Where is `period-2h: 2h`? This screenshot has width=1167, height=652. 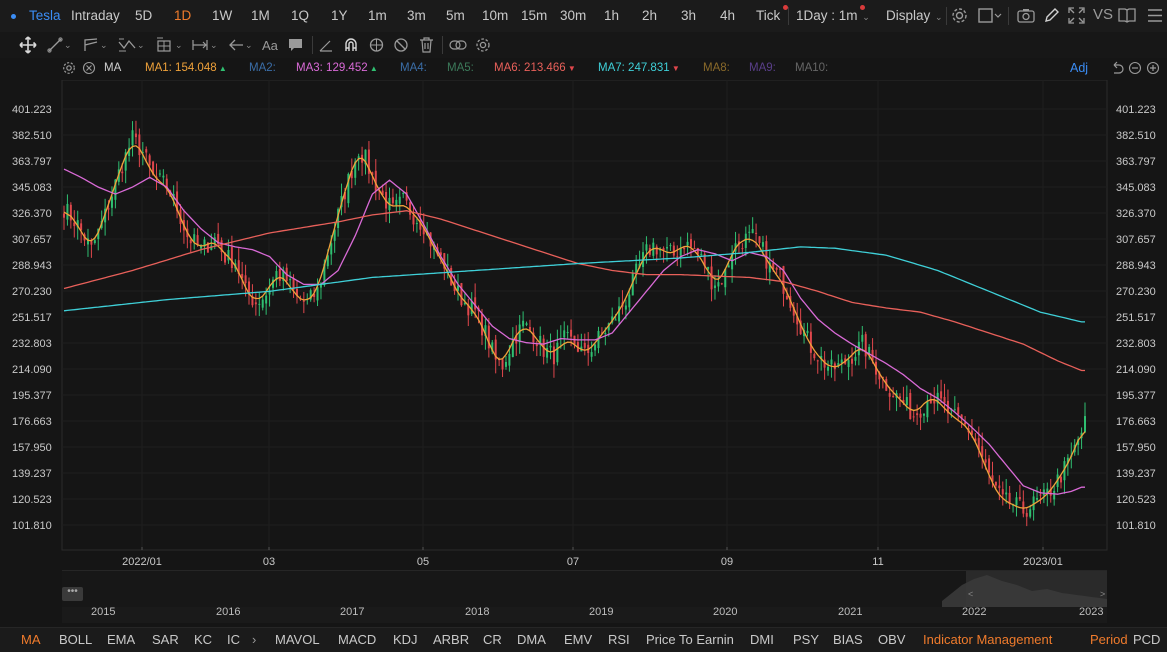
period-2h: 2h is located at coordinates (649, 15).